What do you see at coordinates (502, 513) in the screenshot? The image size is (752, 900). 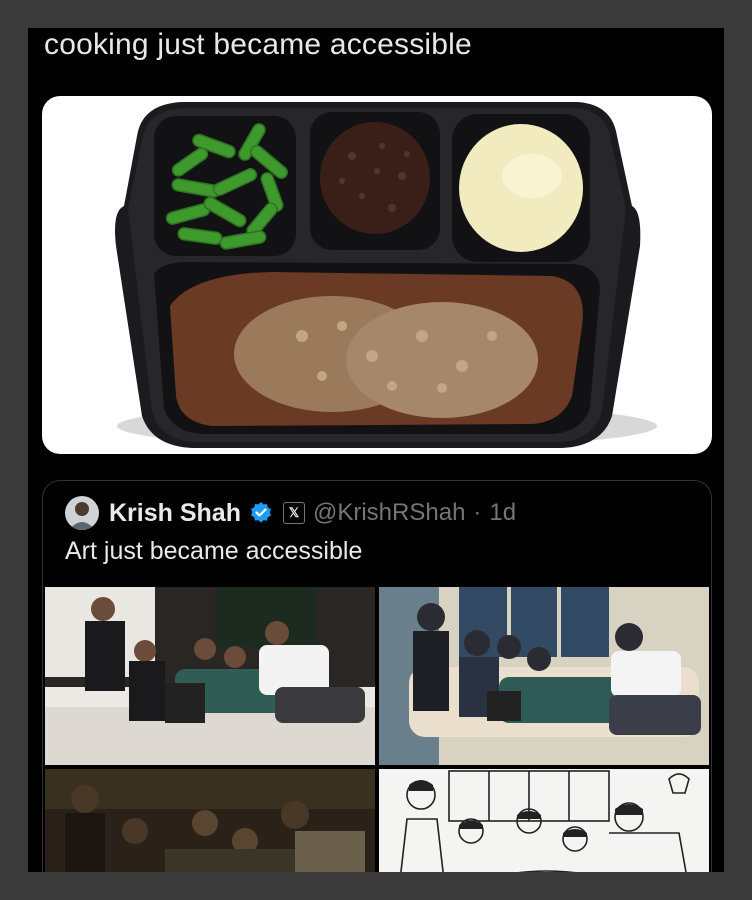 I see `post-time: 1d` at bounding box center [502, 513].